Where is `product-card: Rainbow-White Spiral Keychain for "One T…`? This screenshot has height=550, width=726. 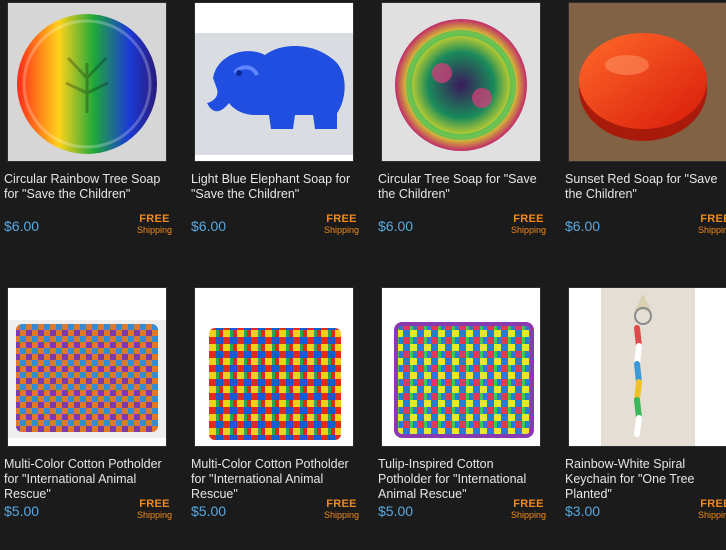
product-card: Rainbow-White Spiral Keychain for "One T… is located at coordinates (643, 406).